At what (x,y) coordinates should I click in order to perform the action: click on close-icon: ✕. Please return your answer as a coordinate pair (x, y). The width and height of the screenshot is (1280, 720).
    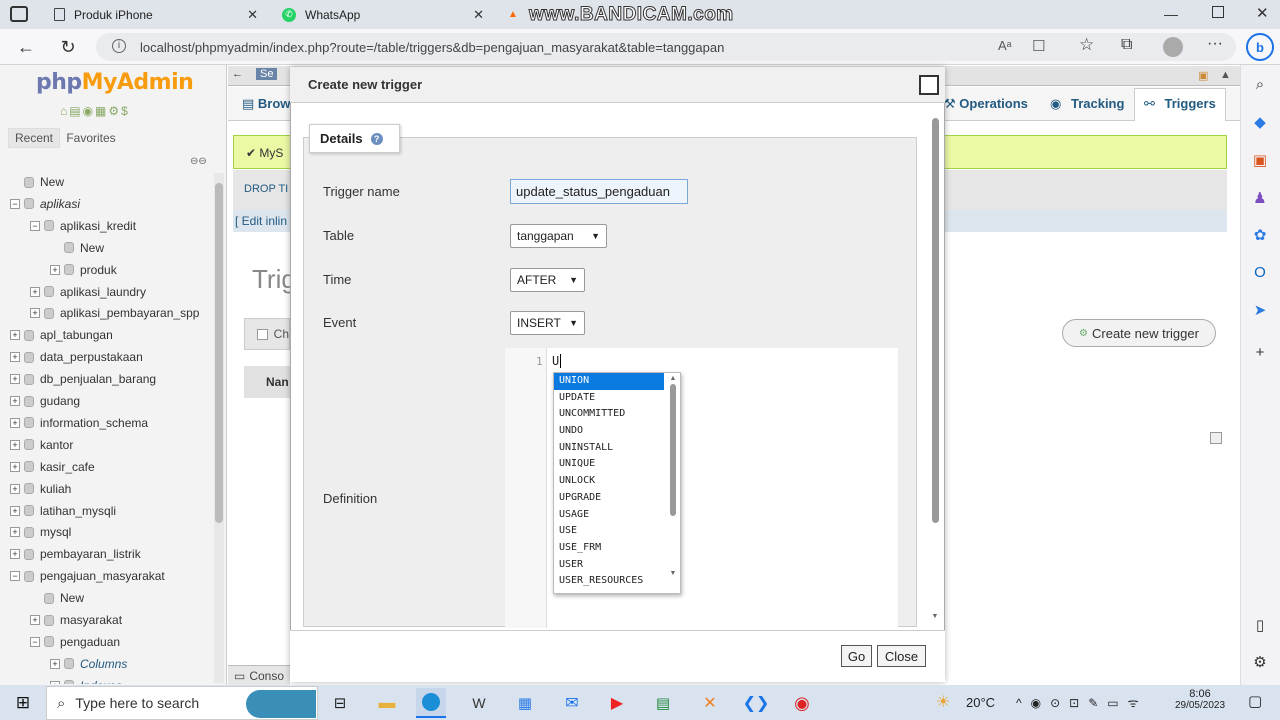
    Looking at the image, I should click on (478, 15).